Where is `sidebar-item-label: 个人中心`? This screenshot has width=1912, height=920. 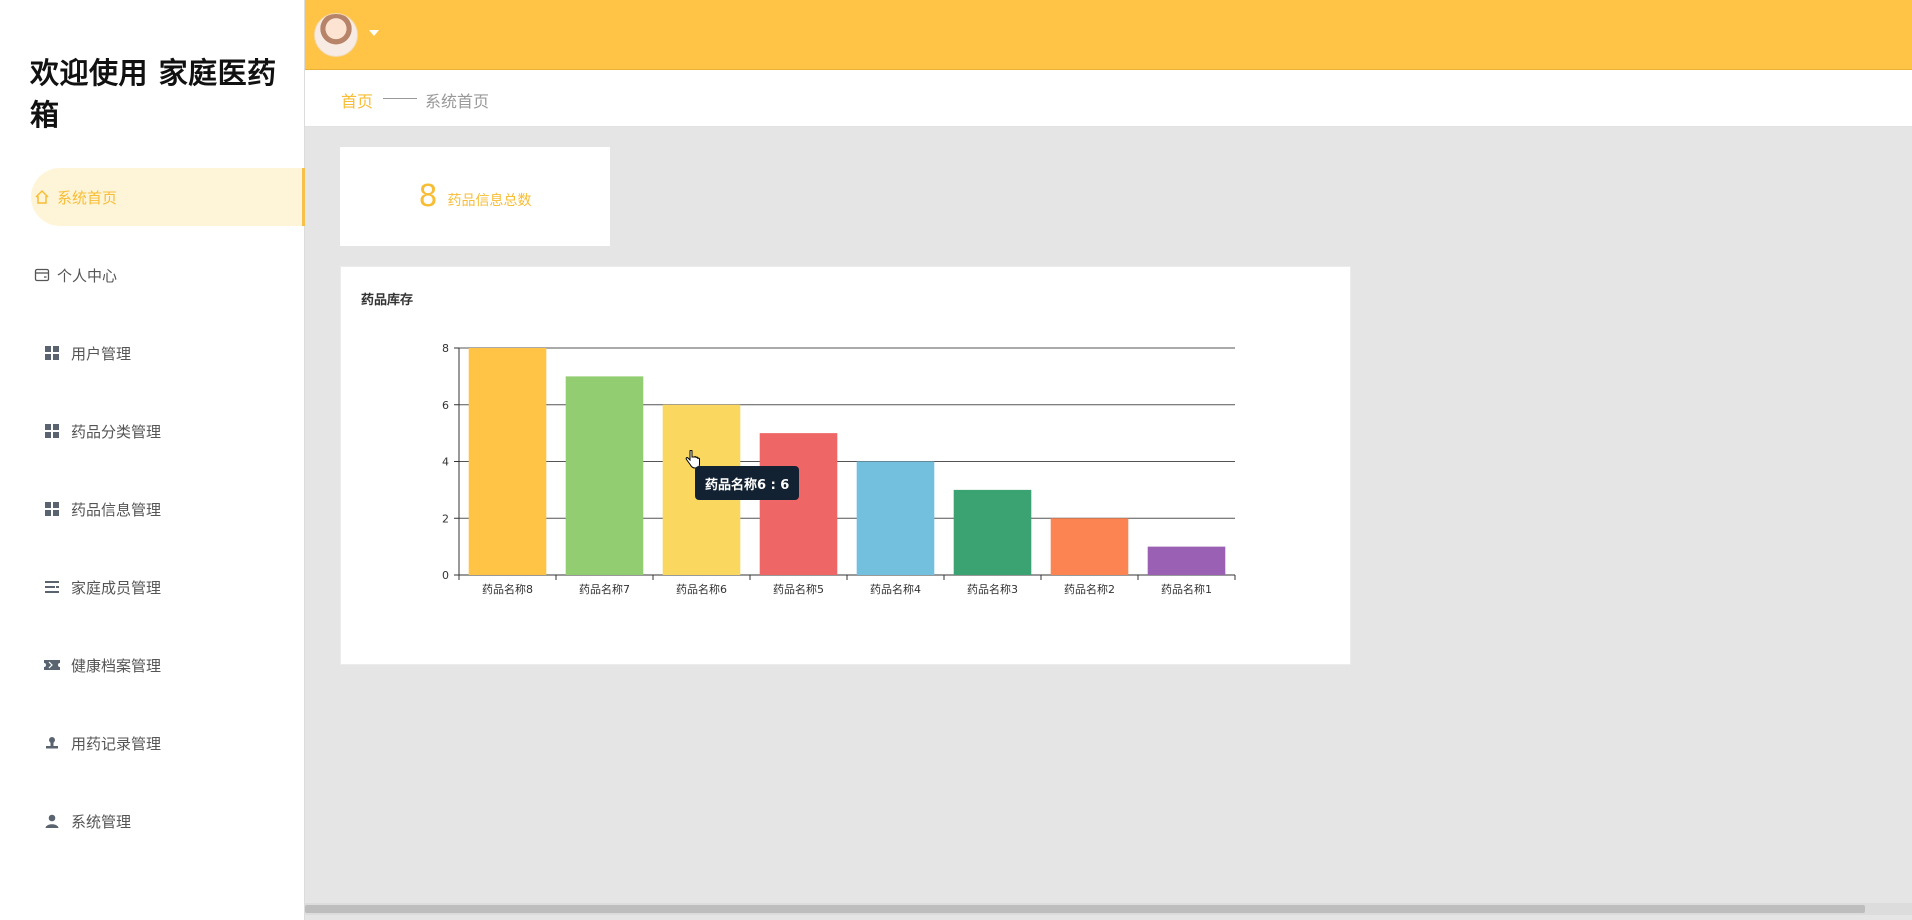
sidebar-item-label: 个人中心 is located at coordinates (87, 275).